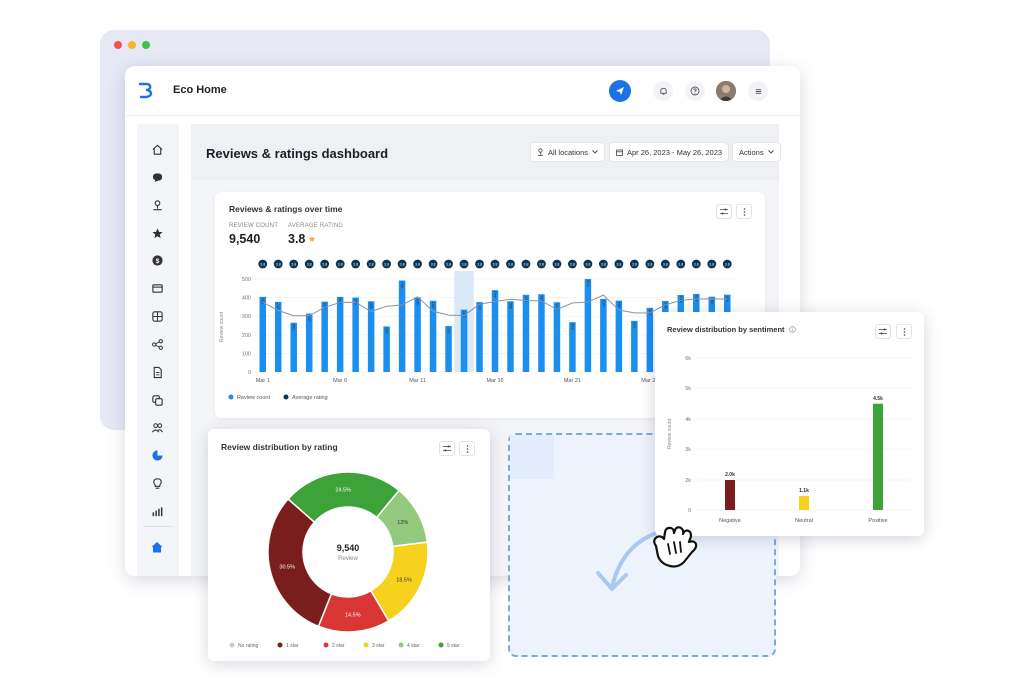 The height and width of the screenshot is (693, 1024). I want to click on location-filter: All locations, so click(568, 152).